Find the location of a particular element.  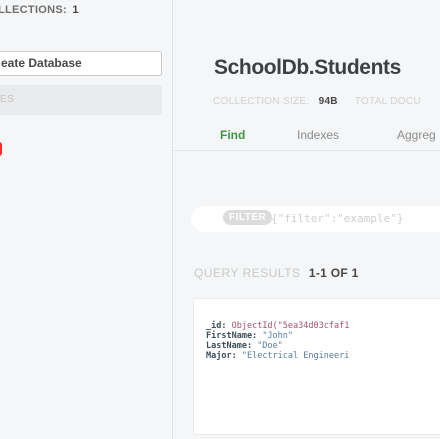

field-value: "John" is located at coordinates (278, 336).